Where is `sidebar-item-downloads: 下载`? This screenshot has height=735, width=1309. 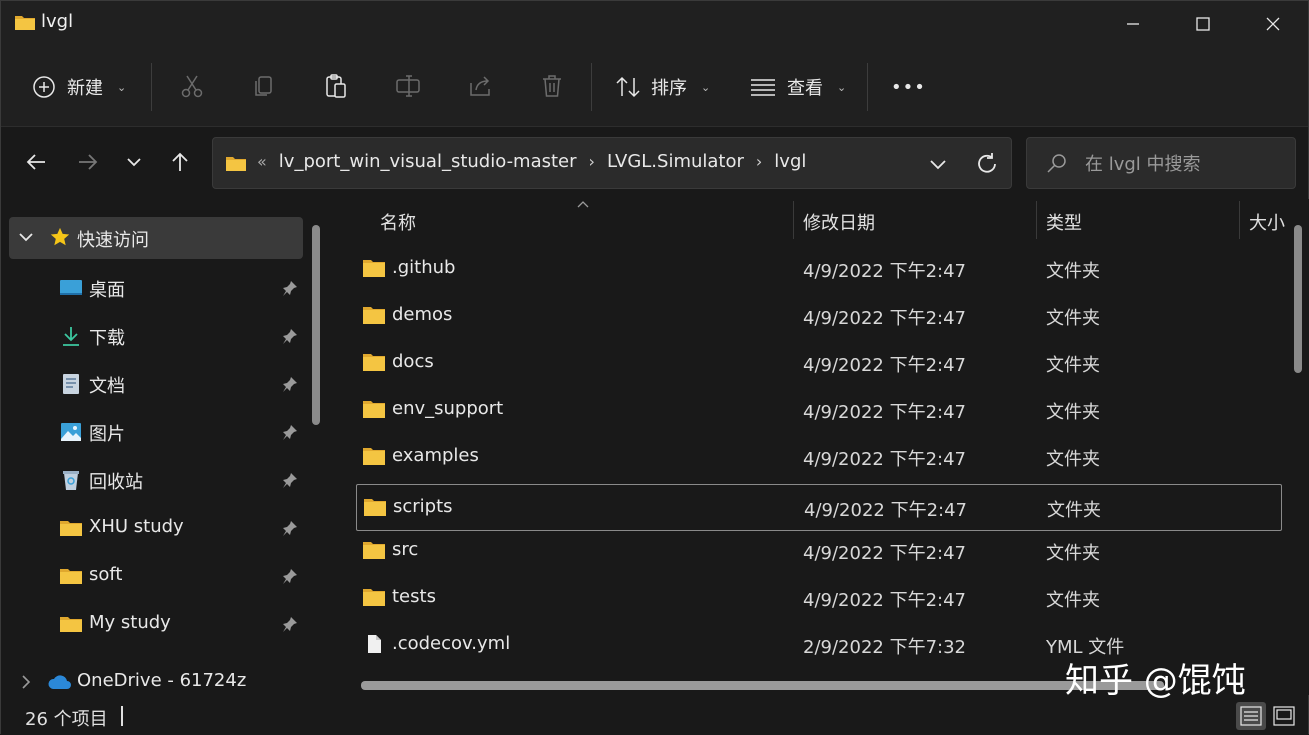
sidebar-item-downloads: 下载 is located at coordinates (152, 336).